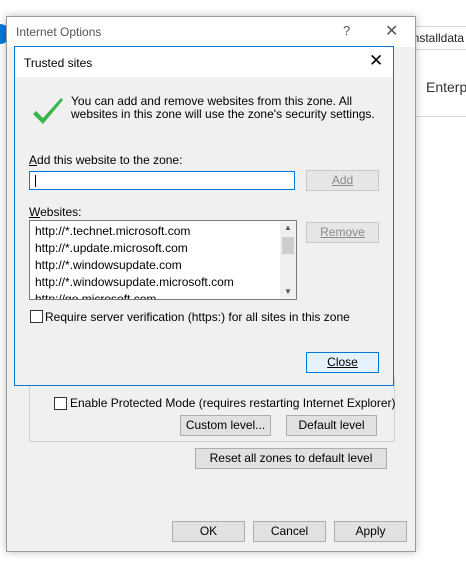 The width and height of the screenshot is (466, 581). I want to click on background-divider, so click(438, 116).